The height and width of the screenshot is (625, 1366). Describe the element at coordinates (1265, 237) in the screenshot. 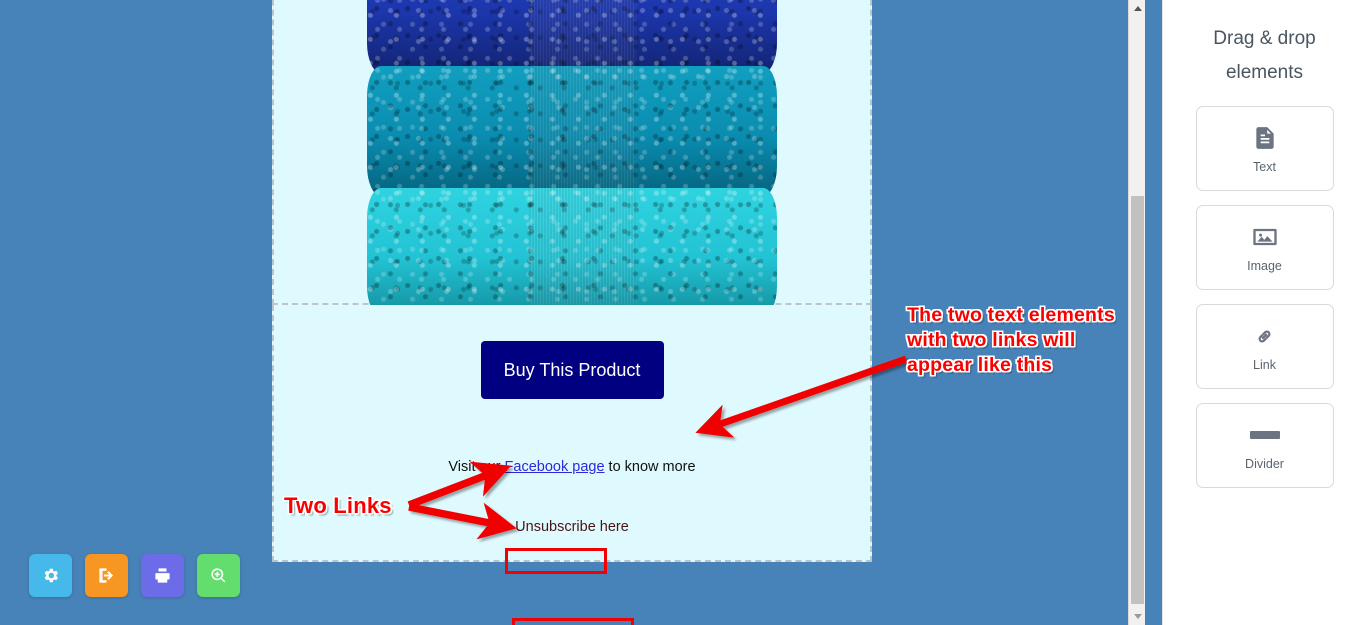

I see `image-icon` at that location.